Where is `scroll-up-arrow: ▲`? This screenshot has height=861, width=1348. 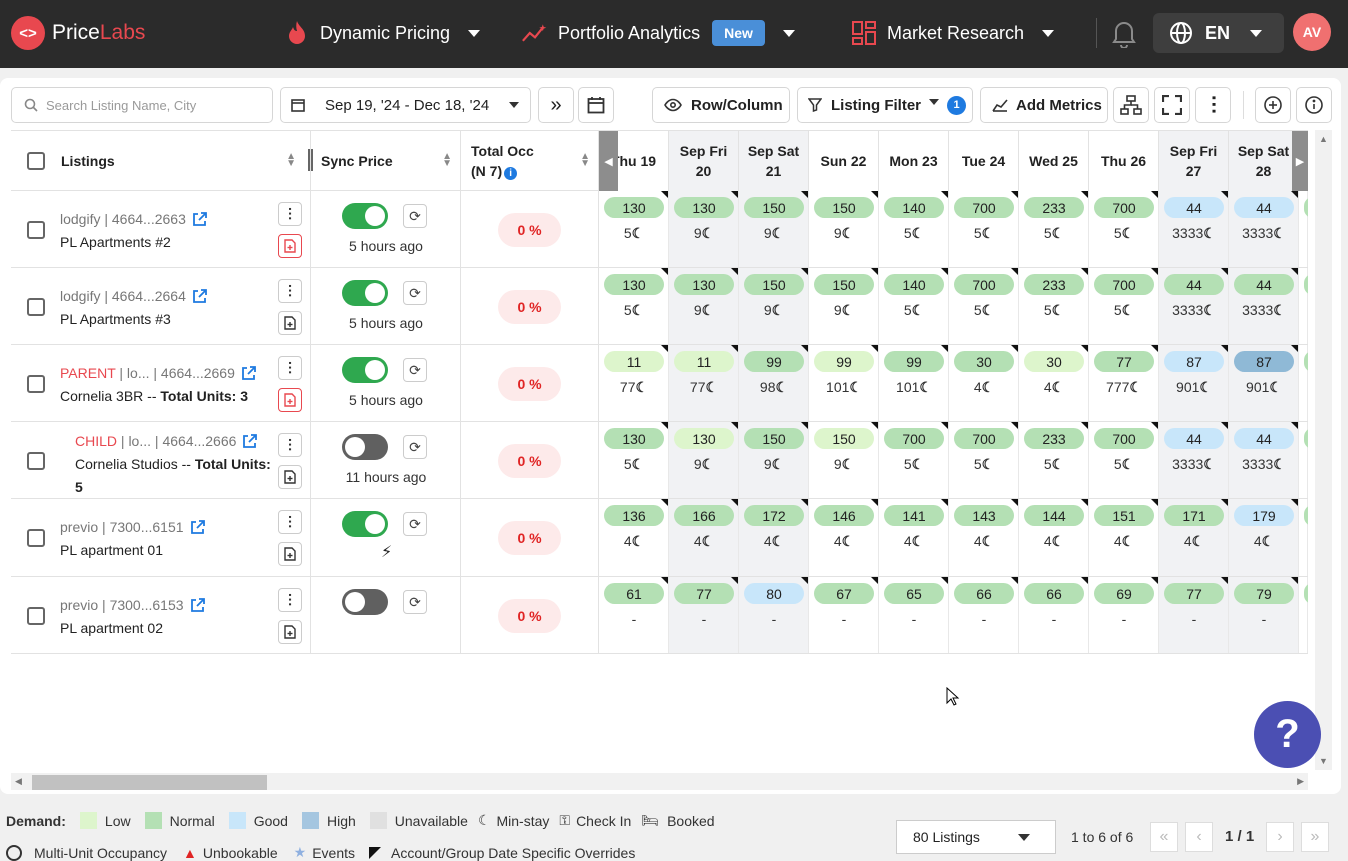
scroll-up-arrow: ▲ is located at coordinates (1323, 139).